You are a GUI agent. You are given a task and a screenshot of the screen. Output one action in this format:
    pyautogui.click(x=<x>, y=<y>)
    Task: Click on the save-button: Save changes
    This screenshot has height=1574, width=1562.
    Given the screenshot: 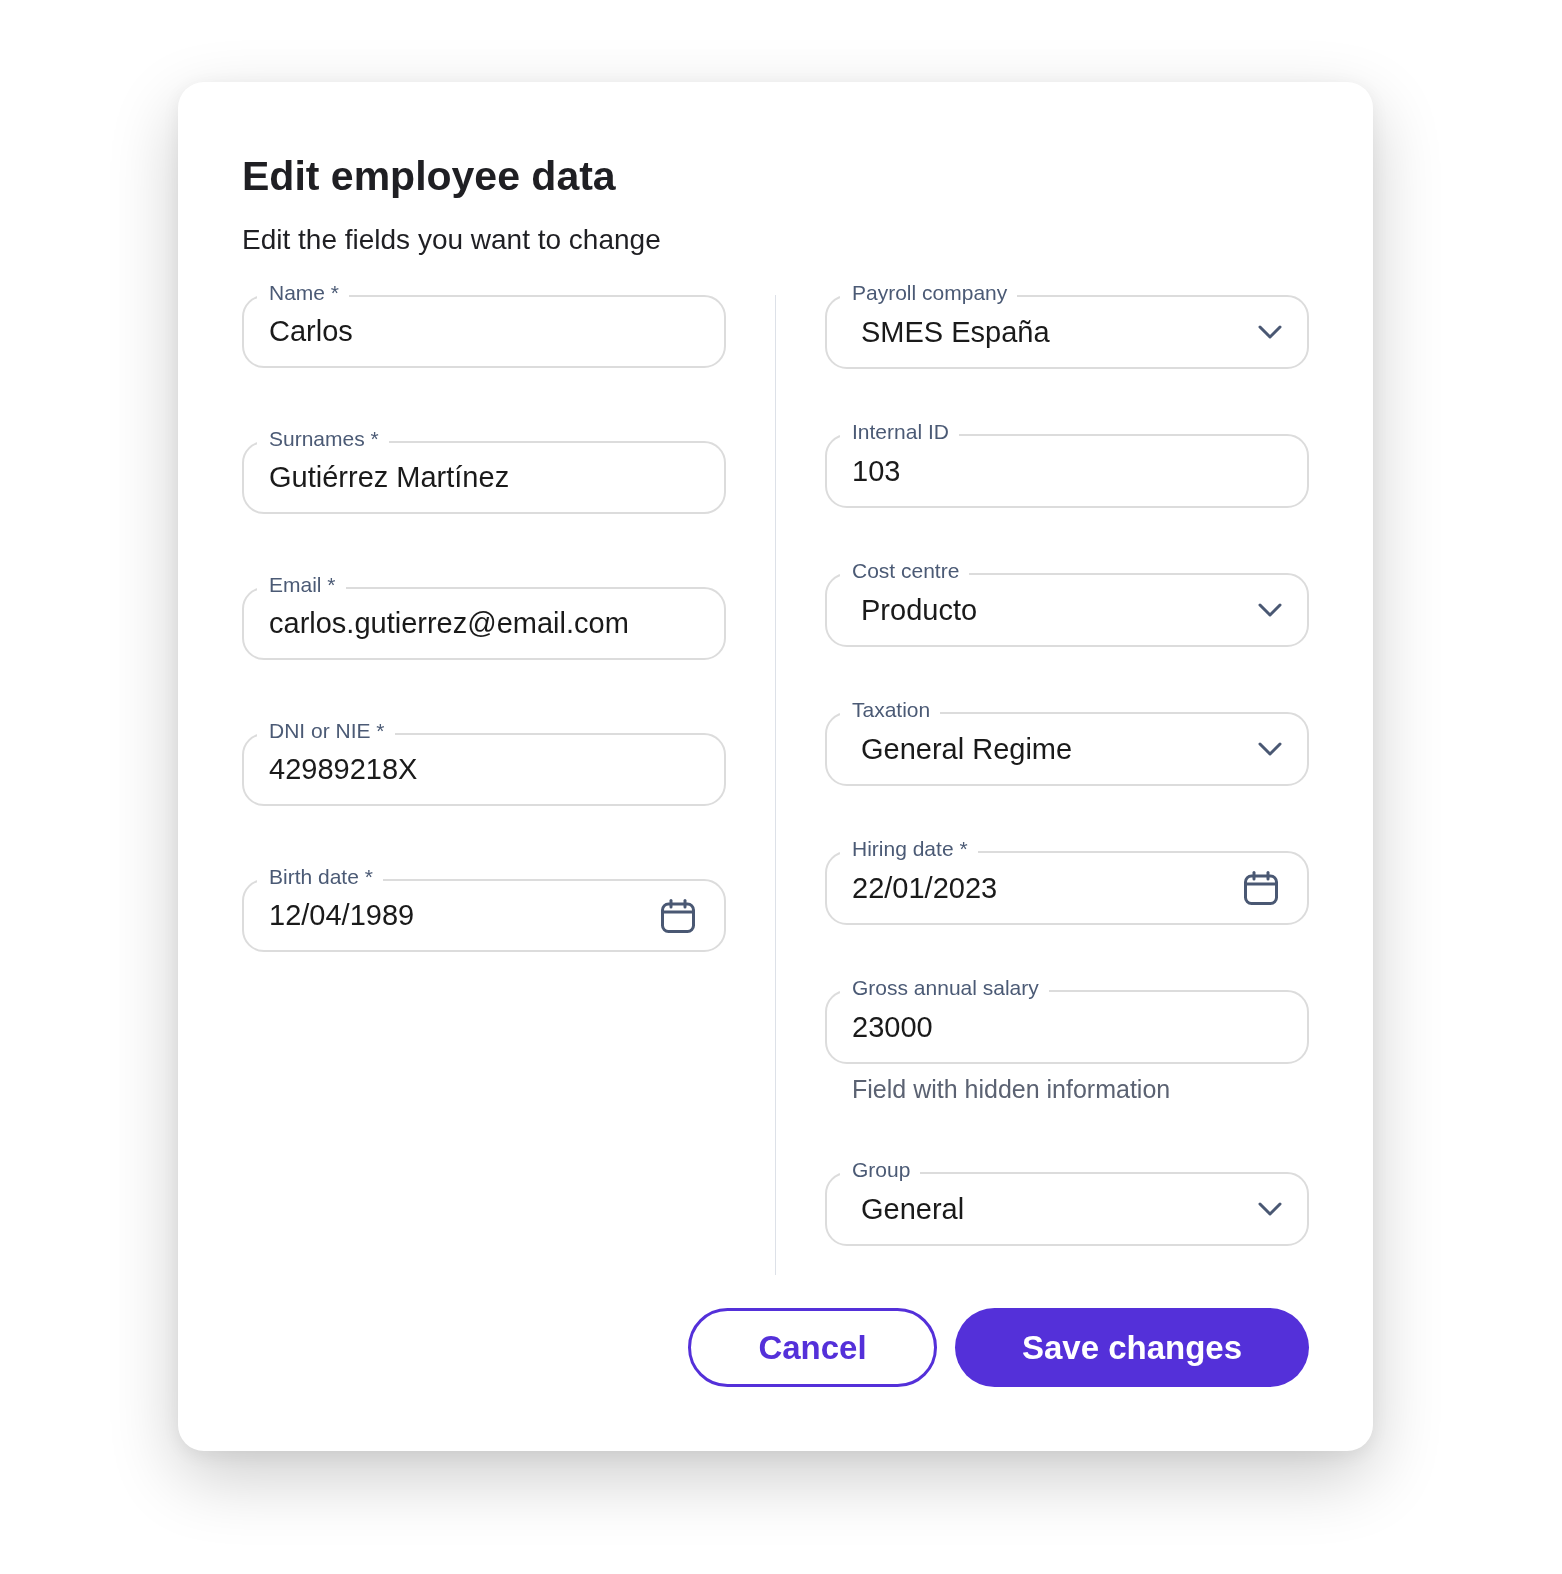 What is the action you would take?
    pyautogui.click(x=1132, y=1347)
    